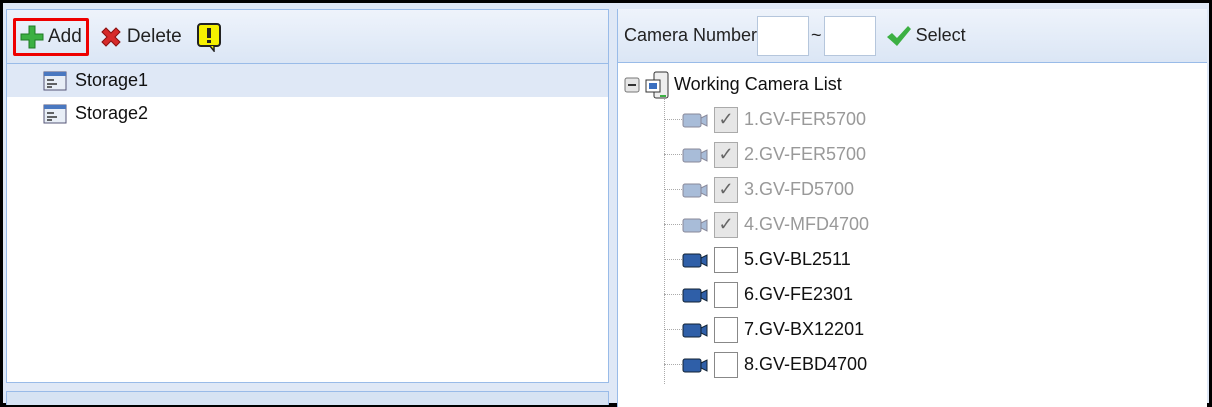  Describe the element at coordinates (912, 329) in the screenshot. I see `camera-item: 7.GV-BX12201` at that location.